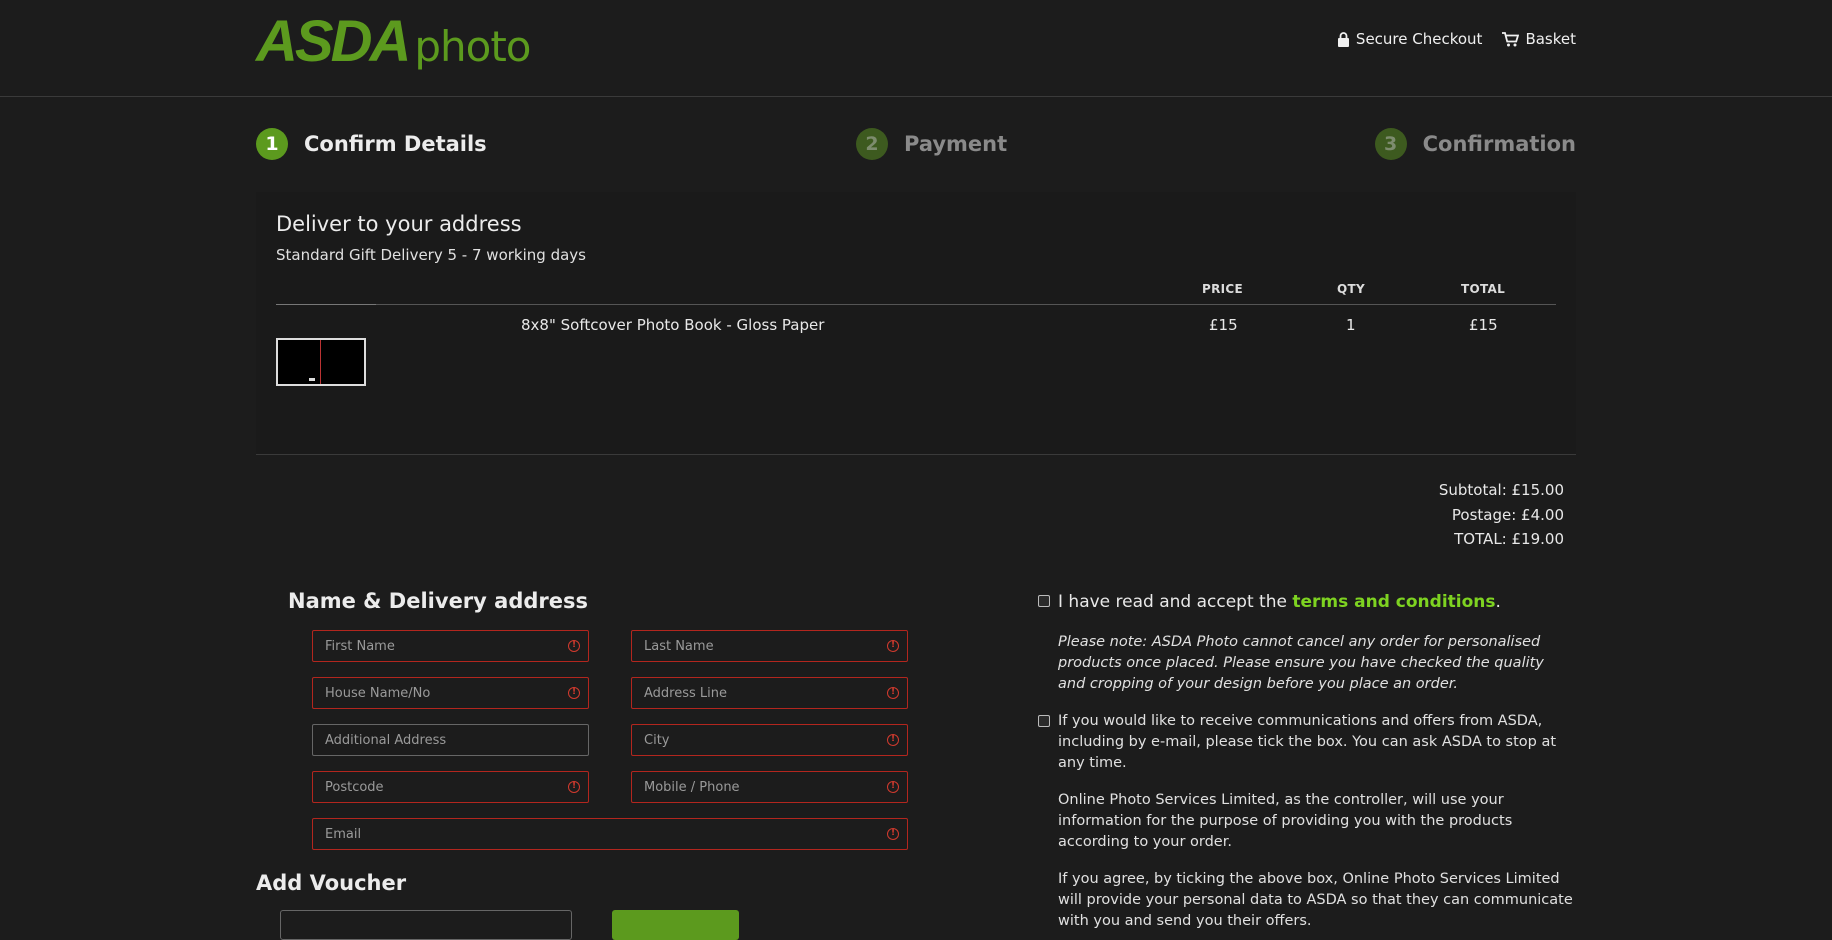  I want to click on last-name-input, so click(769, 646).